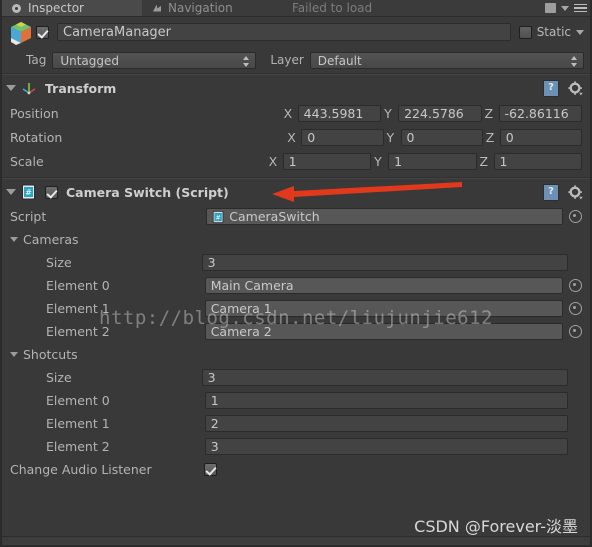  I want to click on transform-foldout-icon, so click(11, 88).